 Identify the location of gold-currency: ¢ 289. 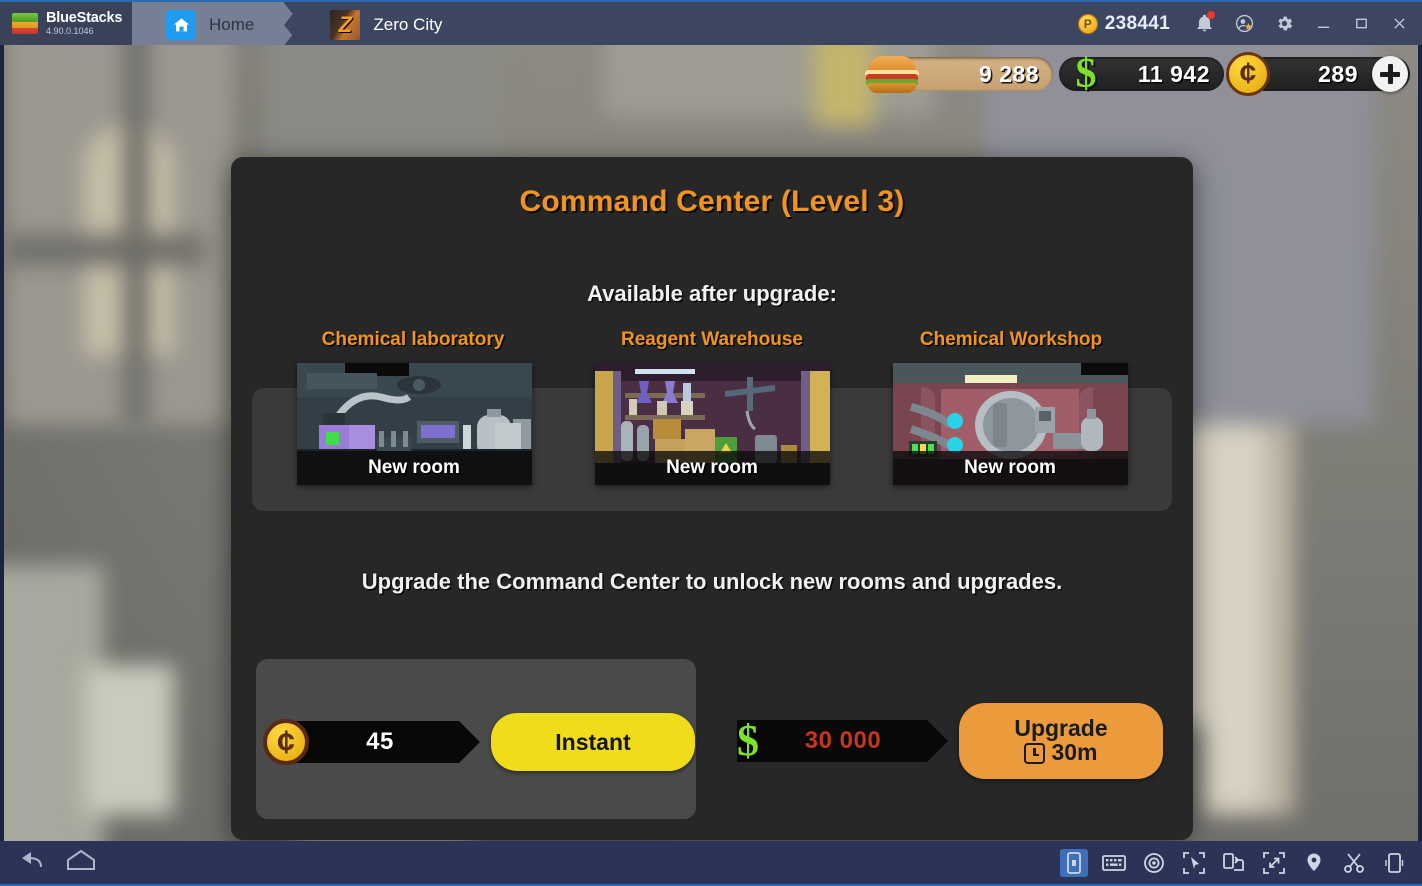
(1318, 74).